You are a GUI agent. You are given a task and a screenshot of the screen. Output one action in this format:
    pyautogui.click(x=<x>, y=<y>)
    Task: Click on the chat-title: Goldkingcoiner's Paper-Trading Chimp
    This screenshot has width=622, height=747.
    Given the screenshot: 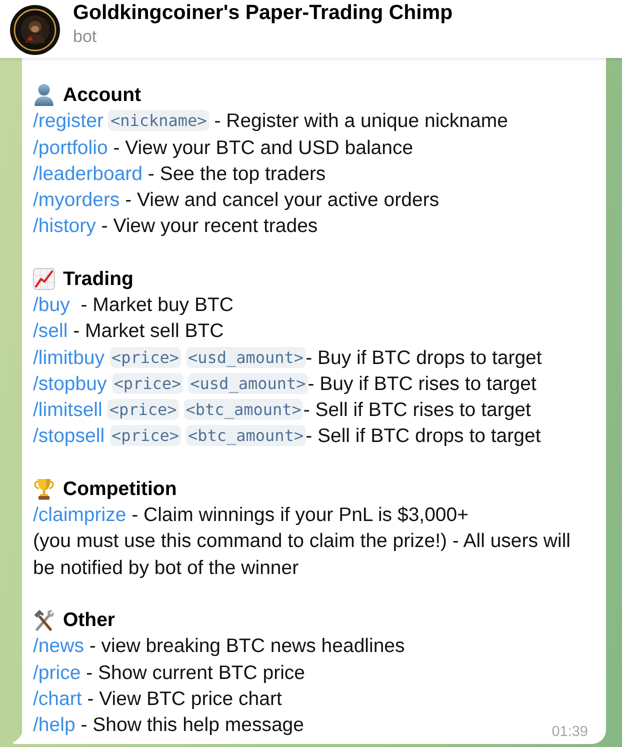 What is the action you would take?
    pyautogui.click(x=263, y=13)
    